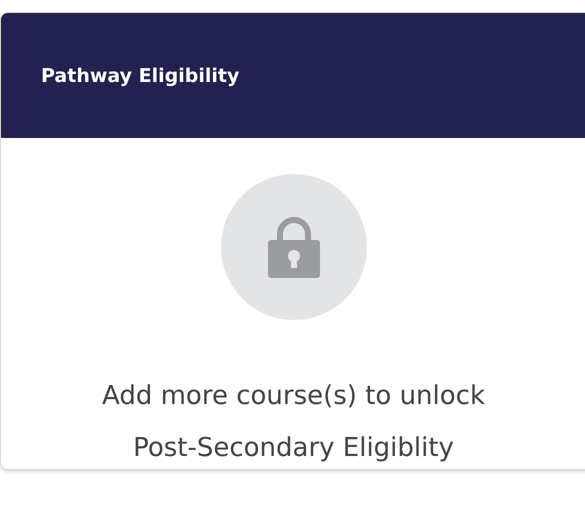 The width and height of the screenshot is (585, 506). Describe the element at coordinates (294, 247) in the screenshot. I see `padlock-icon` at that location.